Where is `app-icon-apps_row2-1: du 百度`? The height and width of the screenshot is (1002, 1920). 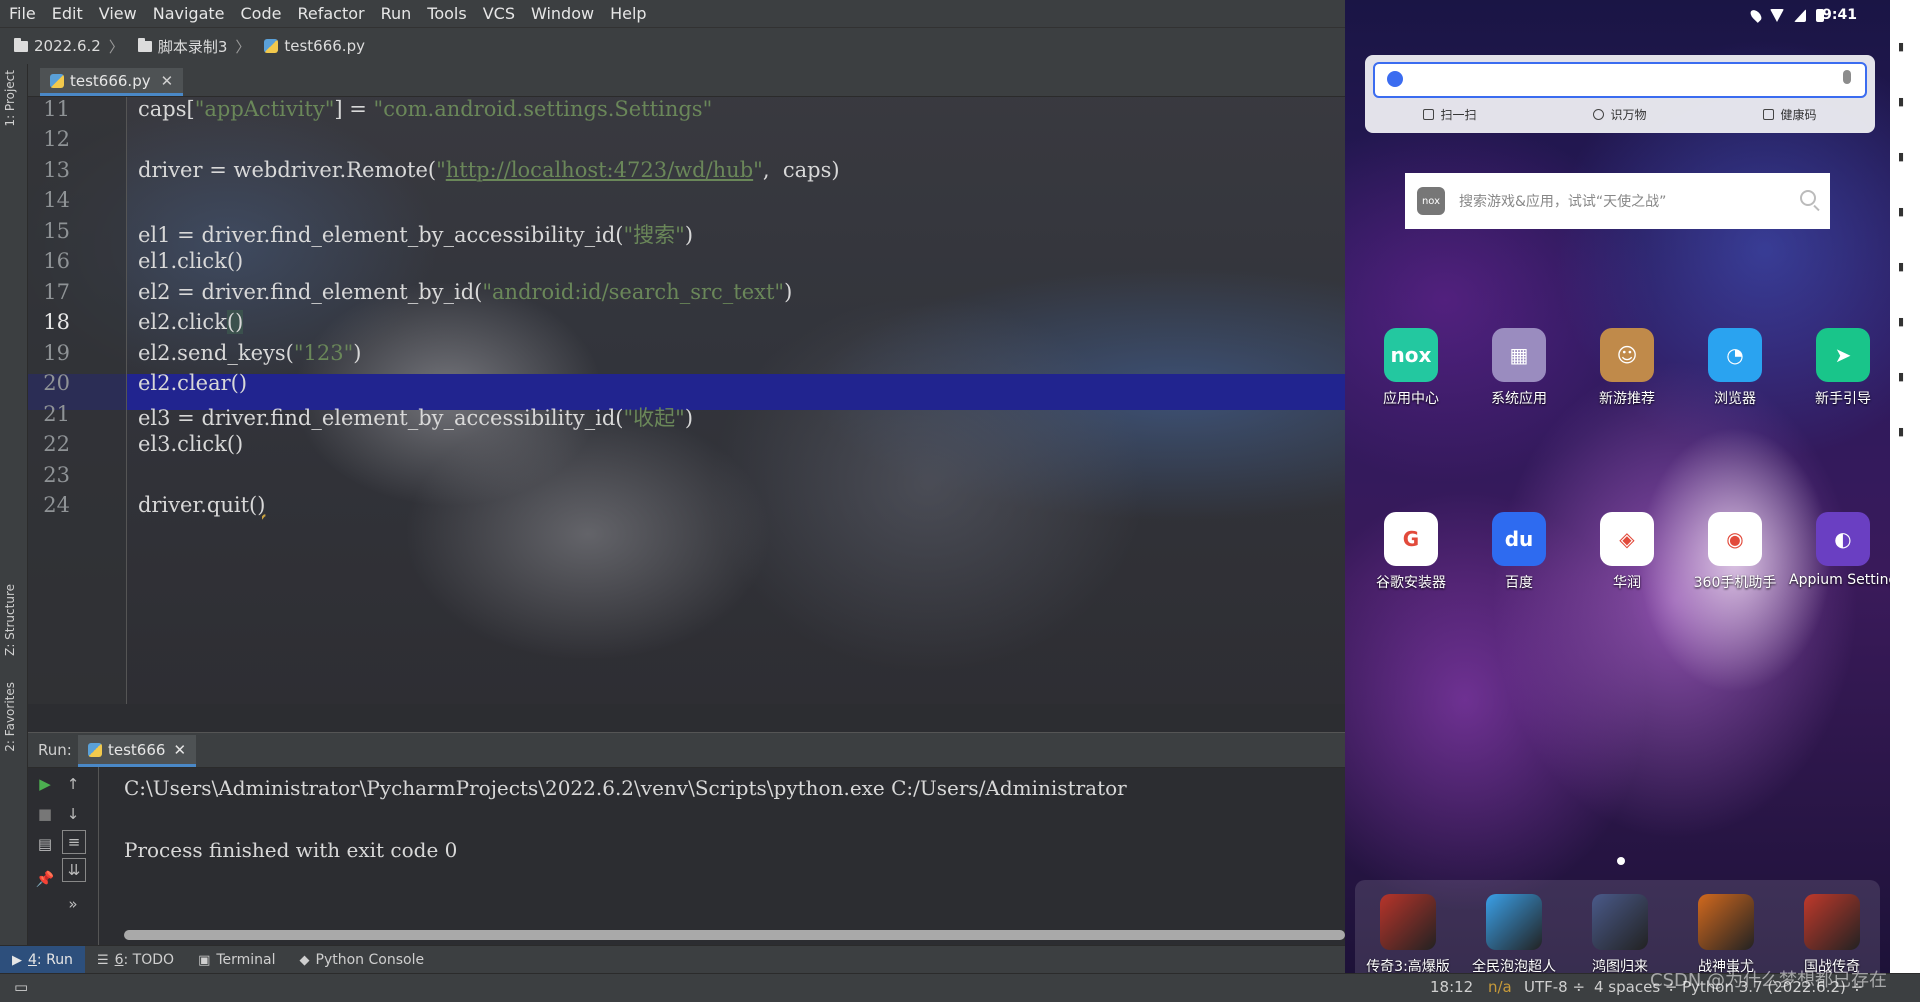
app-icon-apps_row2-1: du 百度 is located at coordinates (1519, 552).